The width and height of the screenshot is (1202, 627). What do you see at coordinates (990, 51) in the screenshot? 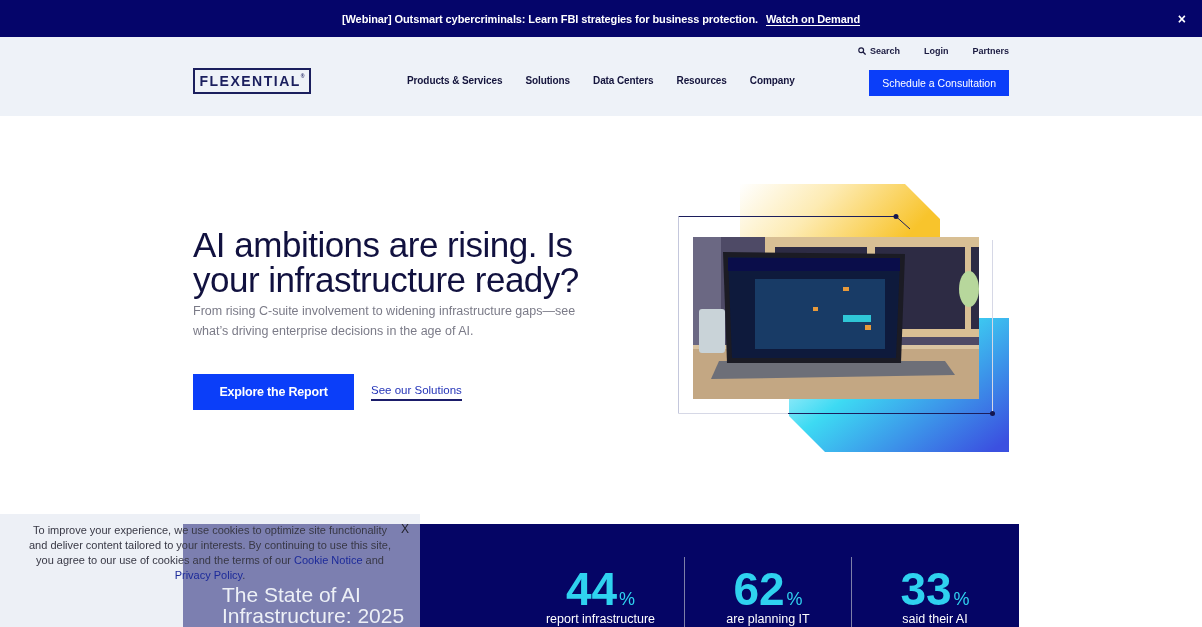
I see `utility-link: Partners` at bounding box center [990, 51].